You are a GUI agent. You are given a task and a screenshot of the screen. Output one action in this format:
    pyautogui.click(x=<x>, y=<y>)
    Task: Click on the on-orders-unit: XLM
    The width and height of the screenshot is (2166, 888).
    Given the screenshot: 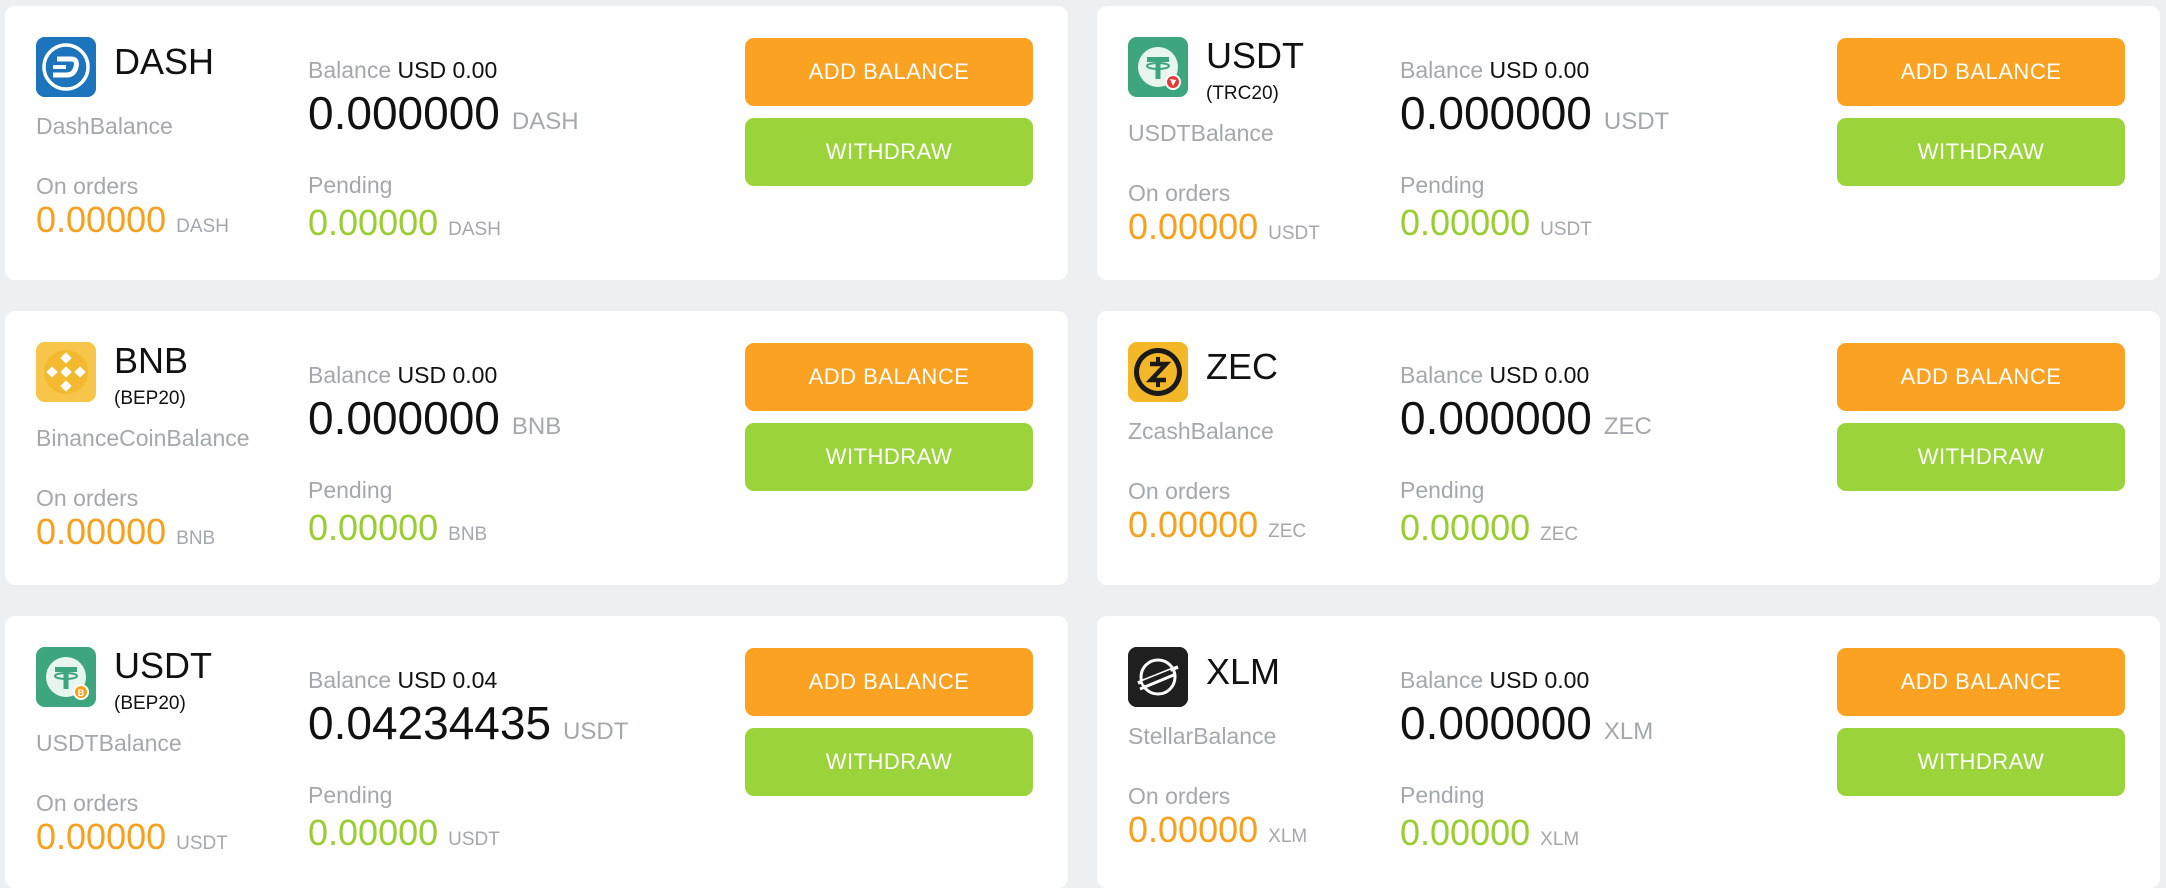 What is the action you would take?
    pyautogui.click(x=1288, y=836)
    